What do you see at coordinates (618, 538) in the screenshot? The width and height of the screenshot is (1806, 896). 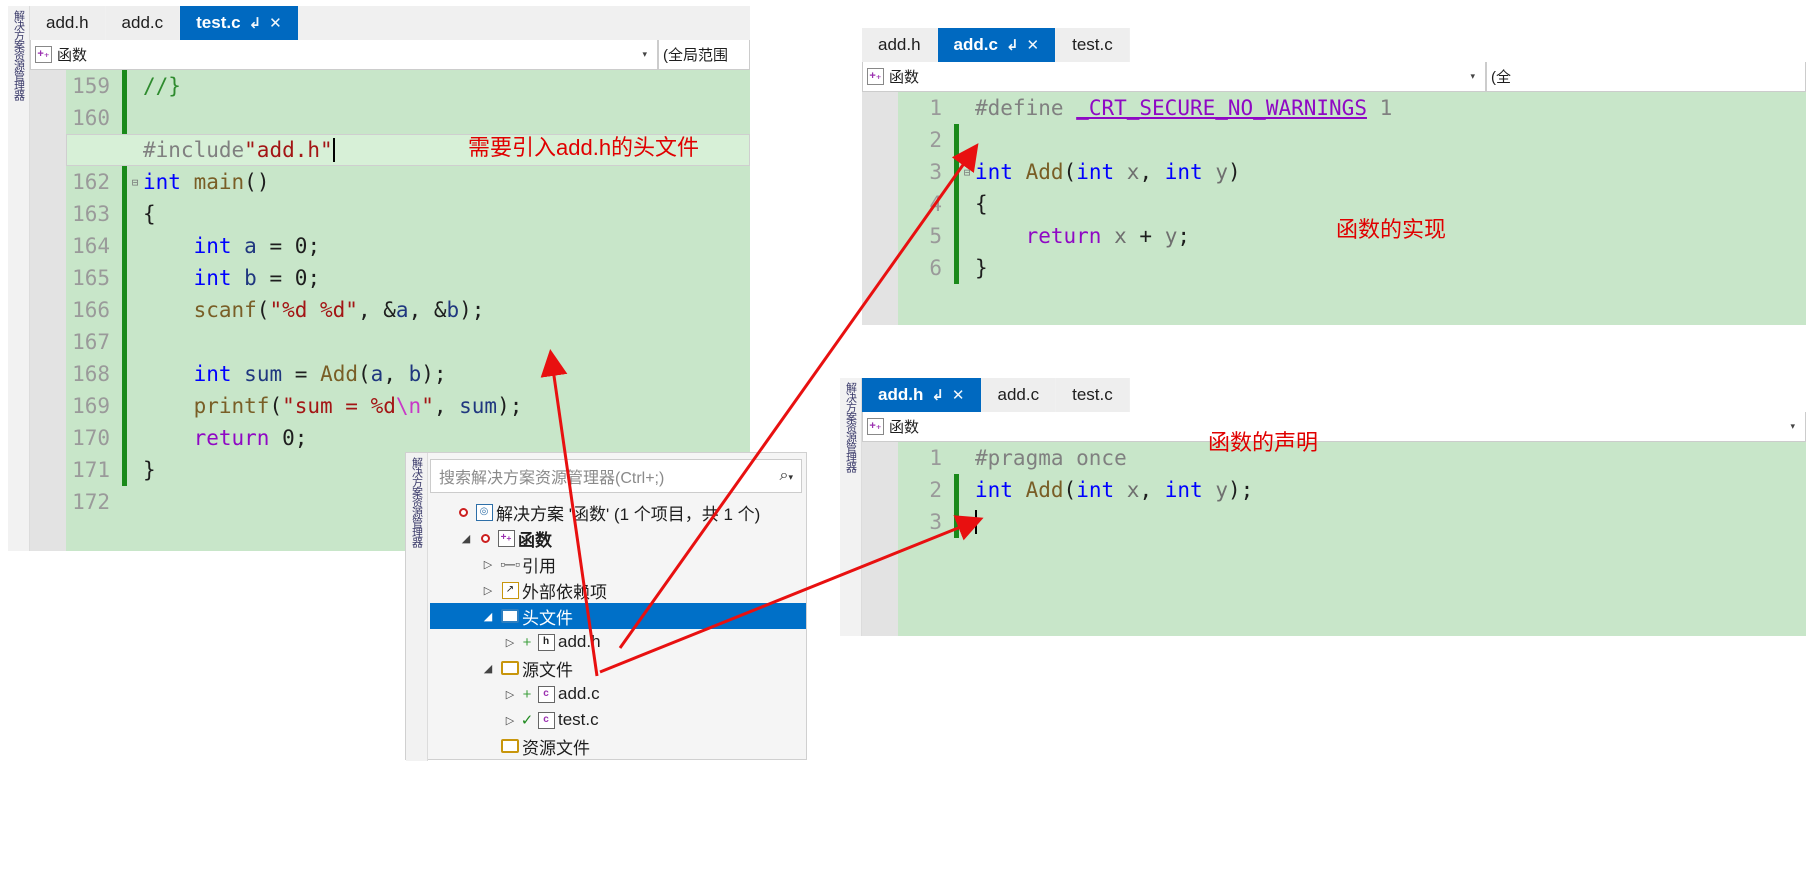 I see `tree-item-函数: ◢ + + 函数` at bounding box center [618, 538].